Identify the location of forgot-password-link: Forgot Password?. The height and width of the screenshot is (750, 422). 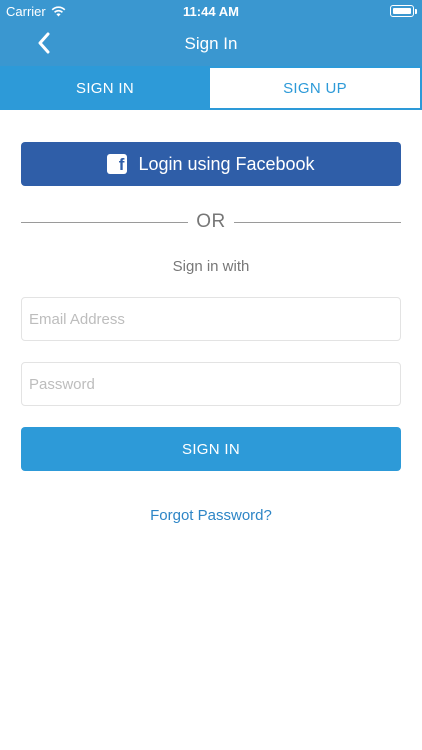
(211, 515).